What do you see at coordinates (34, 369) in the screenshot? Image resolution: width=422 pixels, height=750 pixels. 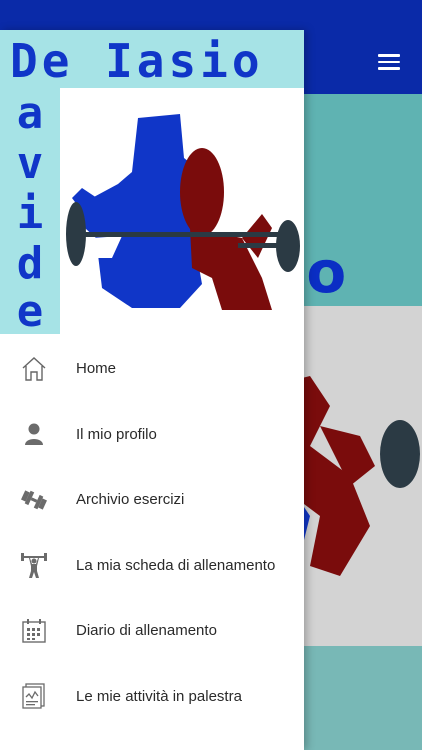 I see `home-icon` at bounding box center [34, 369].